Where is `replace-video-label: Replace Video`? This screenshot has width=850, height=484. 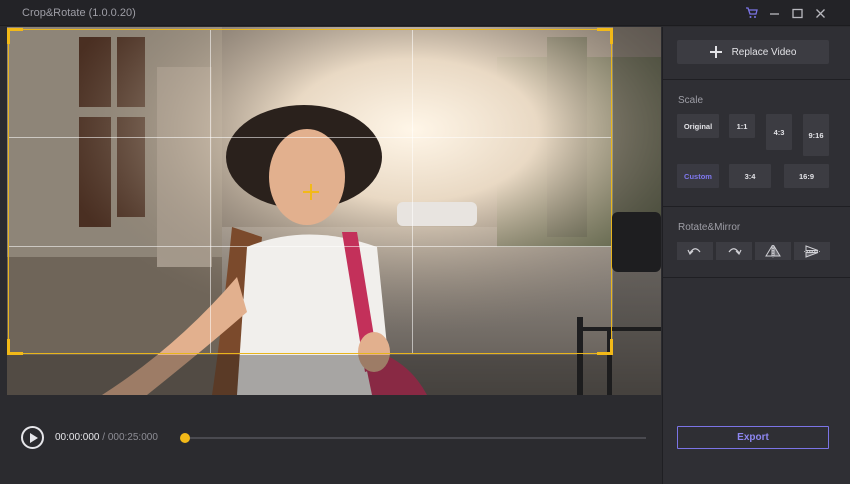 replace-video-label: Replace Video is located at coordinates (764, 52).